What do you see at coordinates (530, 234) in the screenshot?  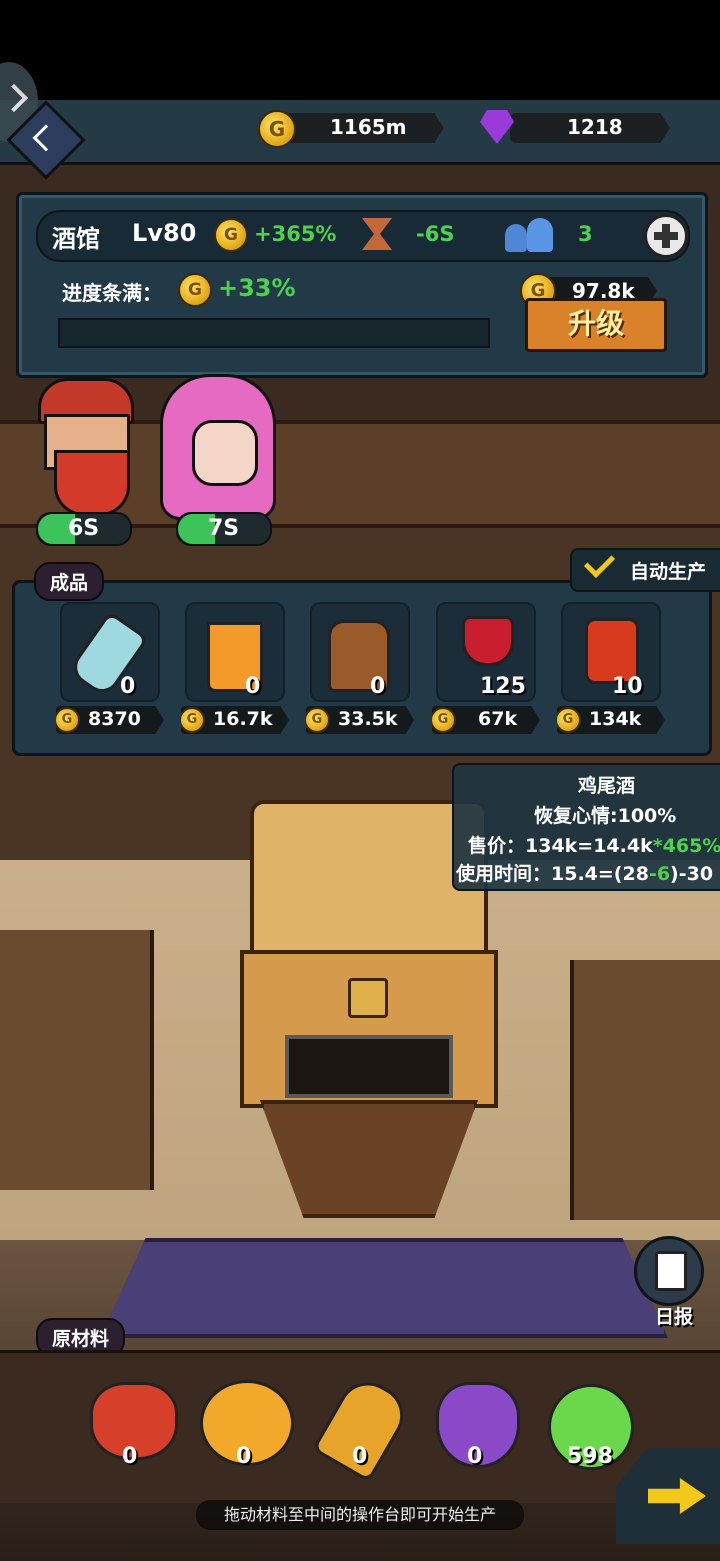 I see `staff-icon` at bounding box center [530, 234].